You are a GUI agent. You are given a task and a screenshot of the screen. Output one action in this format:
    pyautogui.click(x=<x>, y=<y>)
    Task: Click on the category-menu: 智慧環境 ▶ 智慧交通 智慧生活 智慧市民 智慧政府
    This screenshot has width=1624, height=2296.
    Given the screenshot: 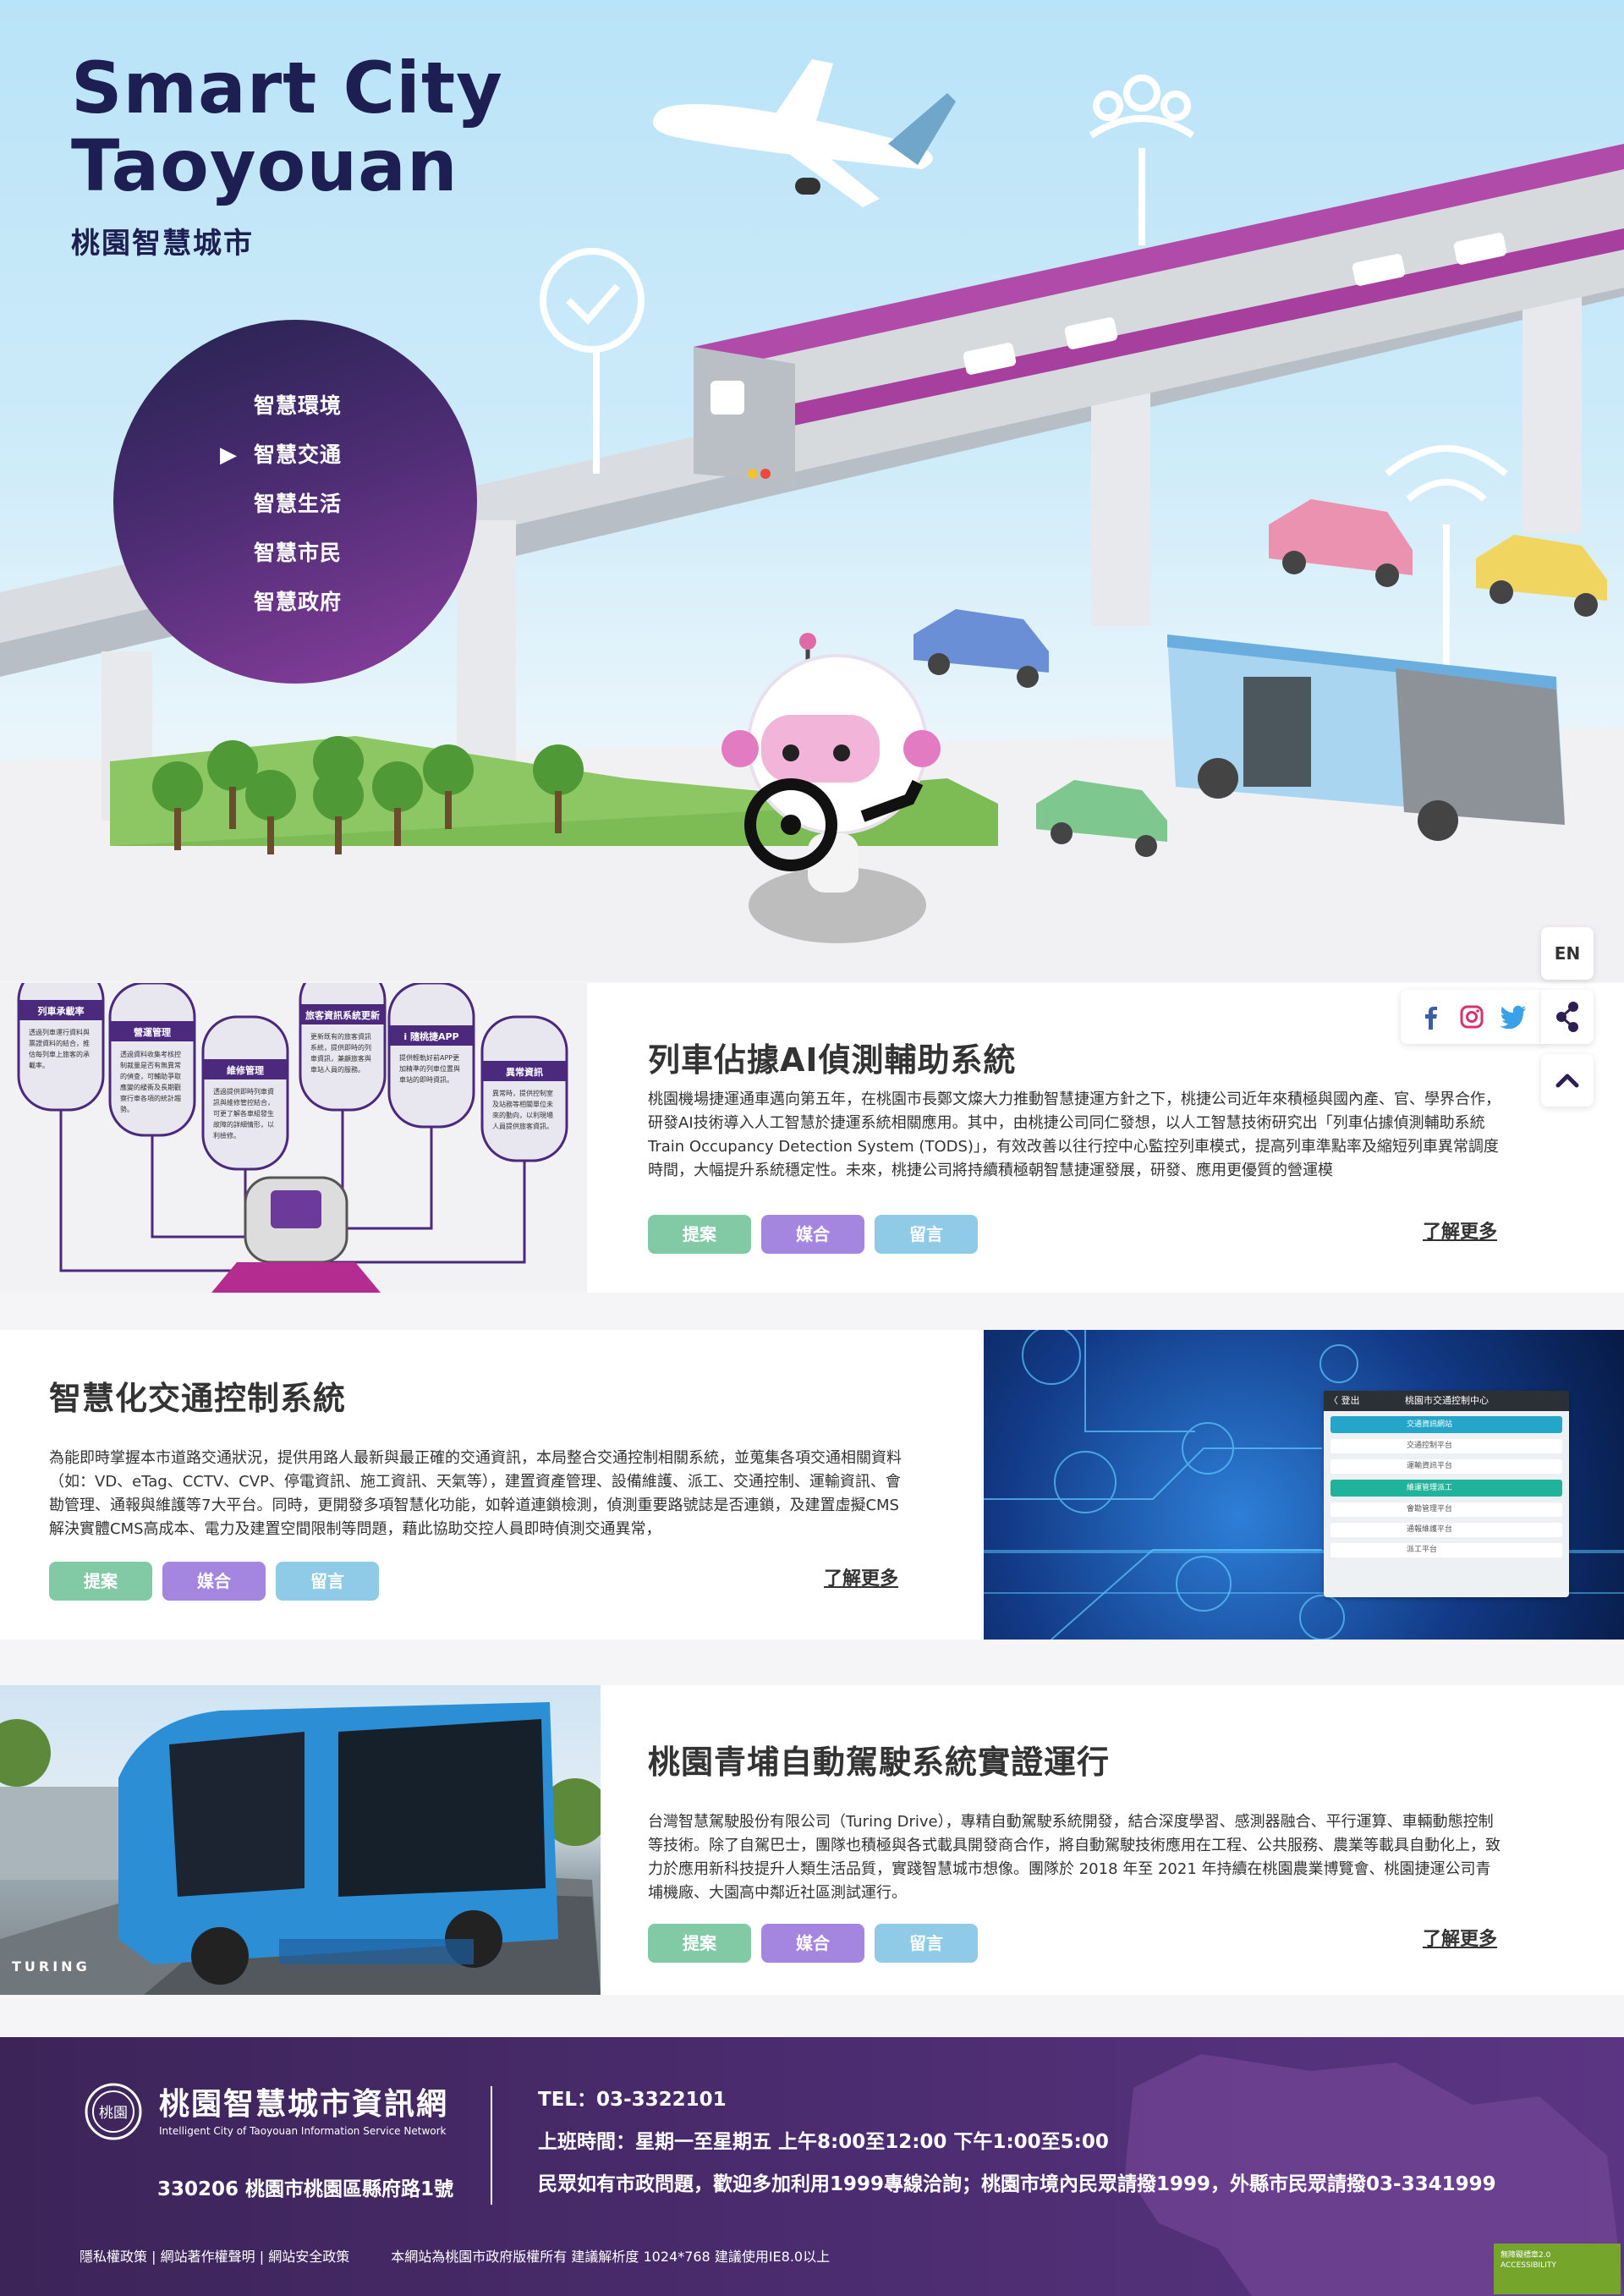 What is the action you would take?
    pyautogui.click(x=282, y=510)
    